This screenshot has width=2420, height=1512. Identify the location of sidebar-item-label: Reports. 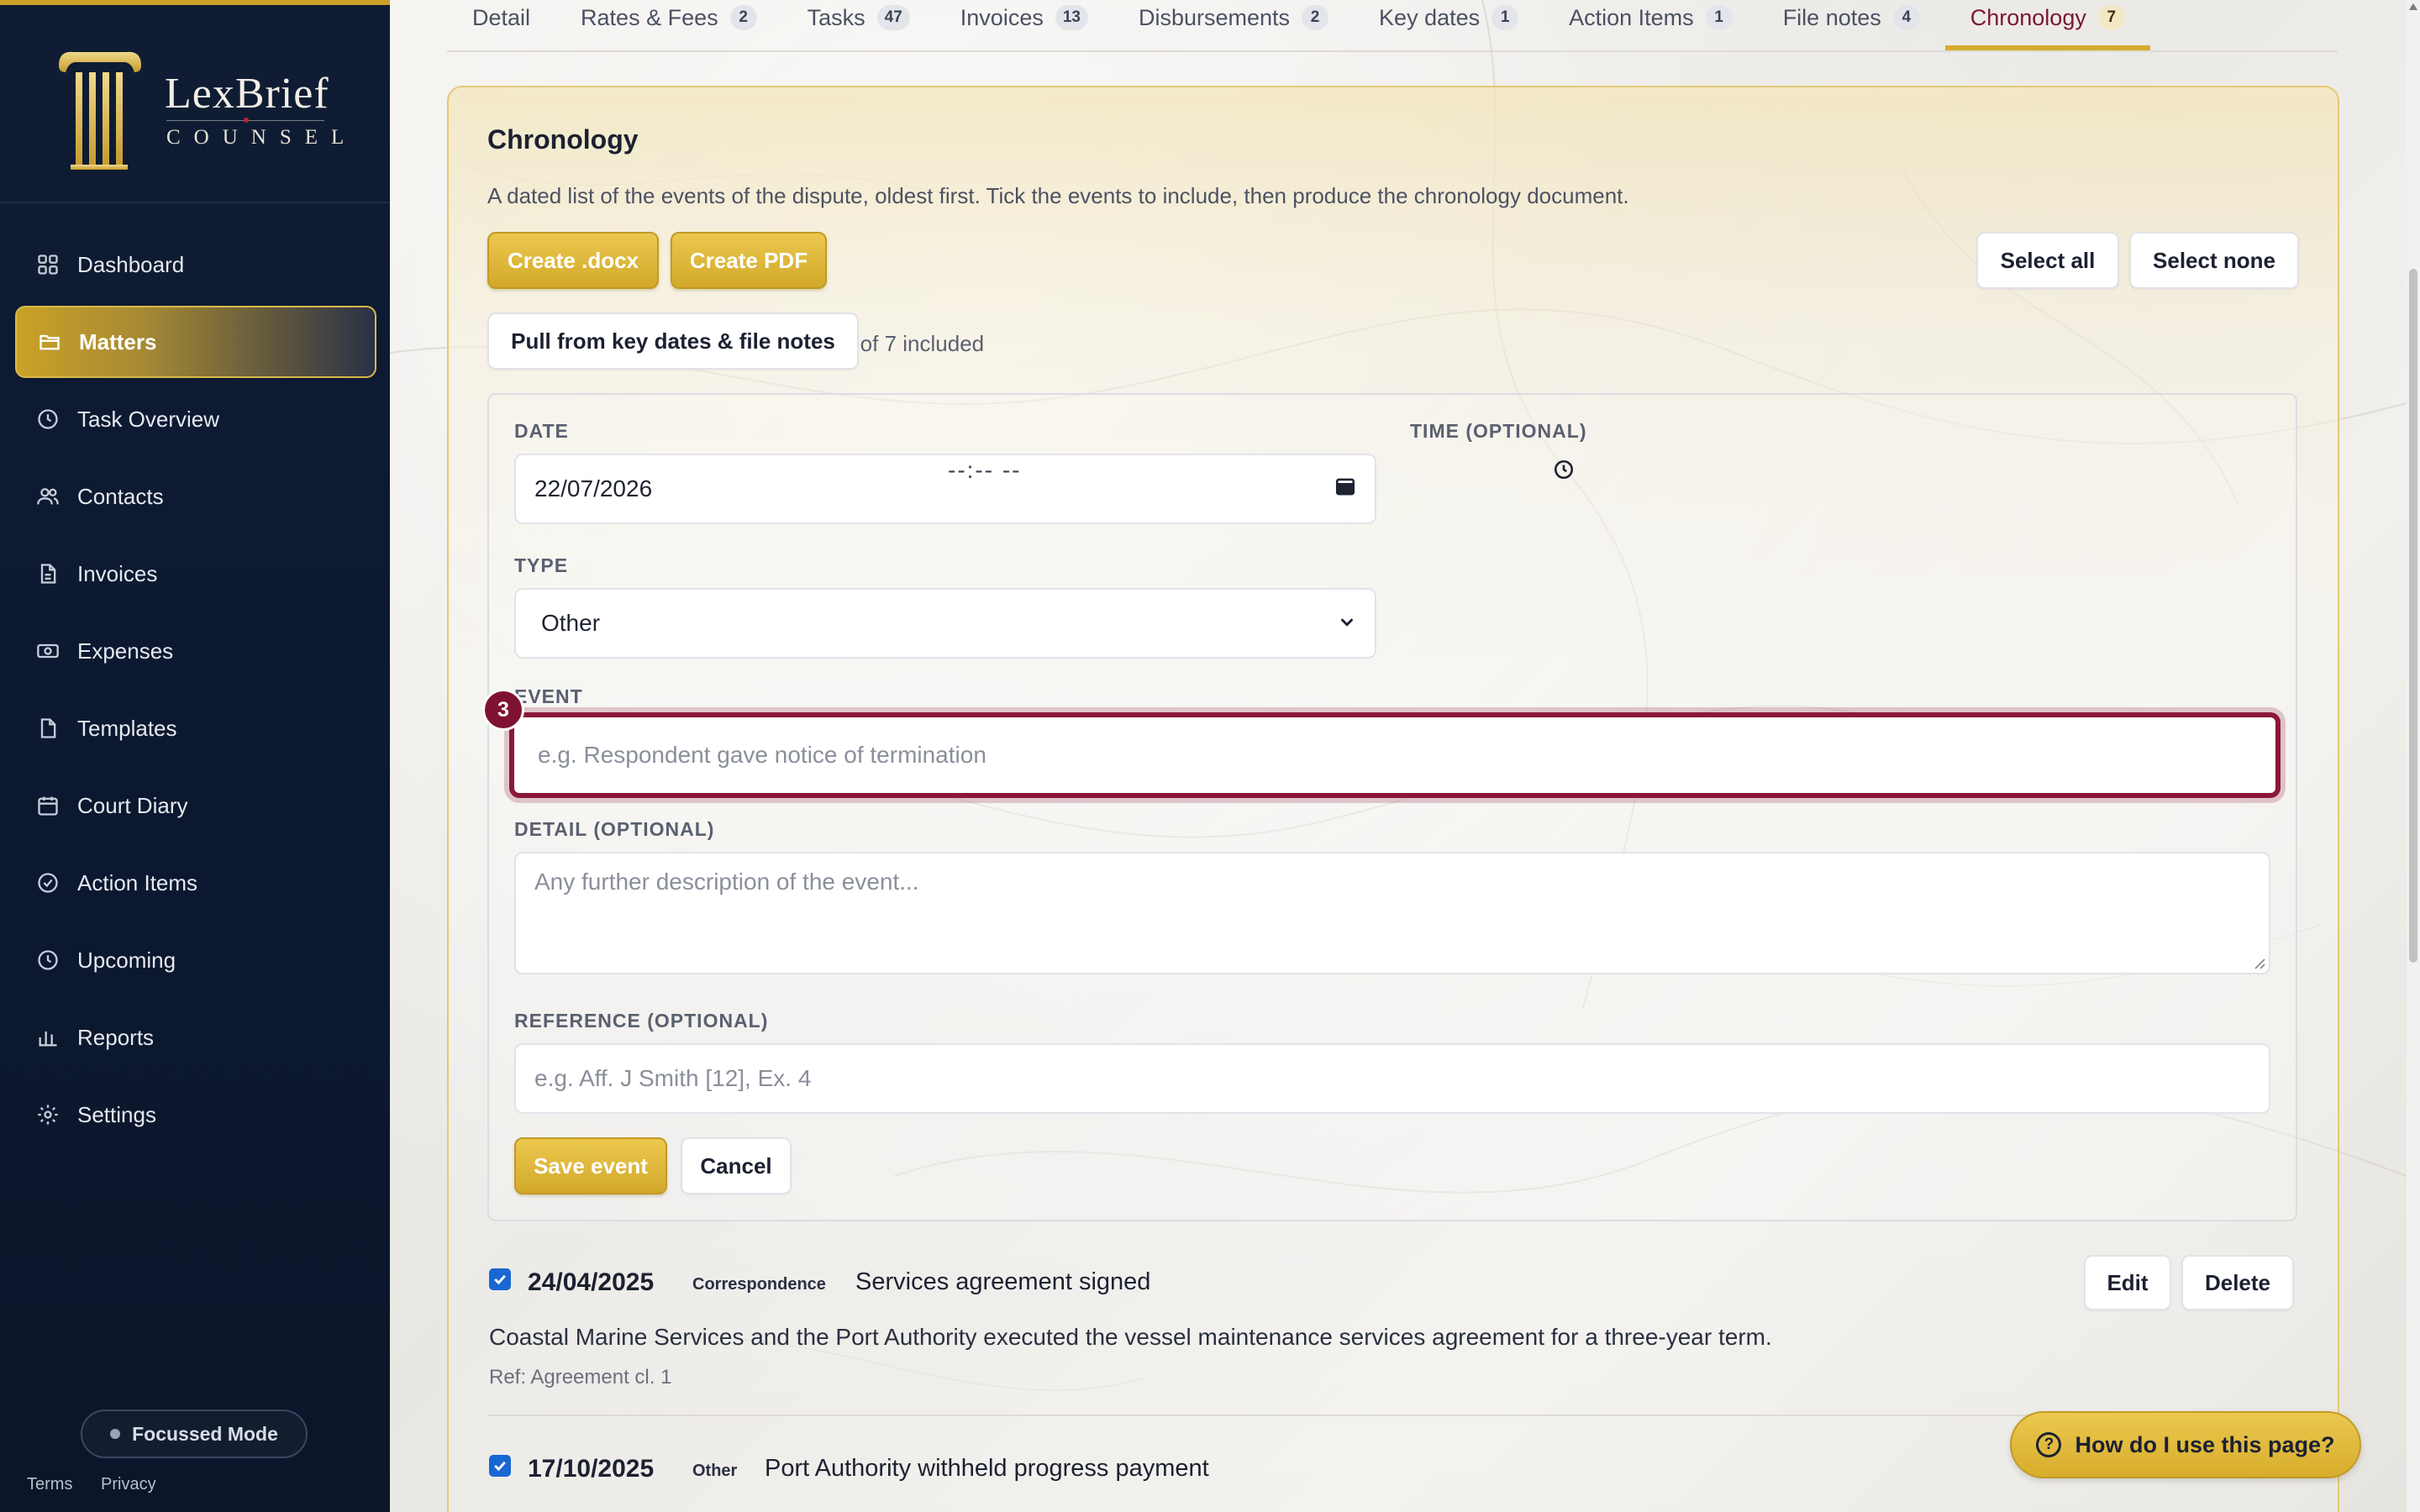
(116, 1037).